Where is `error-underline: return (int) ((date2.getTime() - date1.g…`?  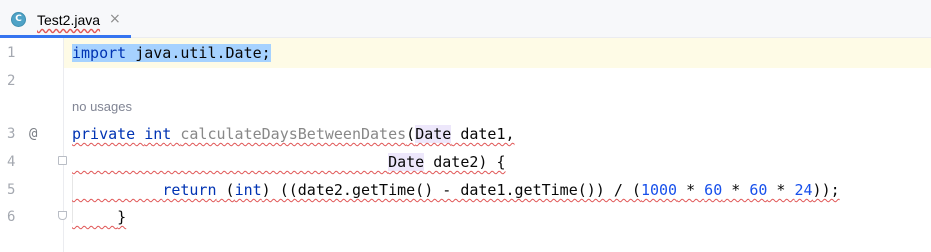 error-underline: return (int) ((date2.getTime() - date1.g… is located at coordinates (456, 190).